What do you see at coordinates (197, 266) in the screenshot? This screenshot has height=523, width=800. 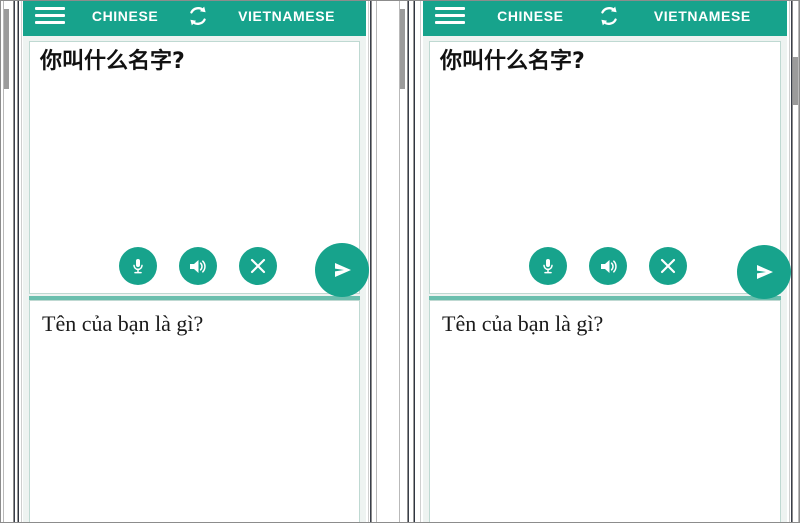 I see `speaker-button` at bounding box center [197, 266].